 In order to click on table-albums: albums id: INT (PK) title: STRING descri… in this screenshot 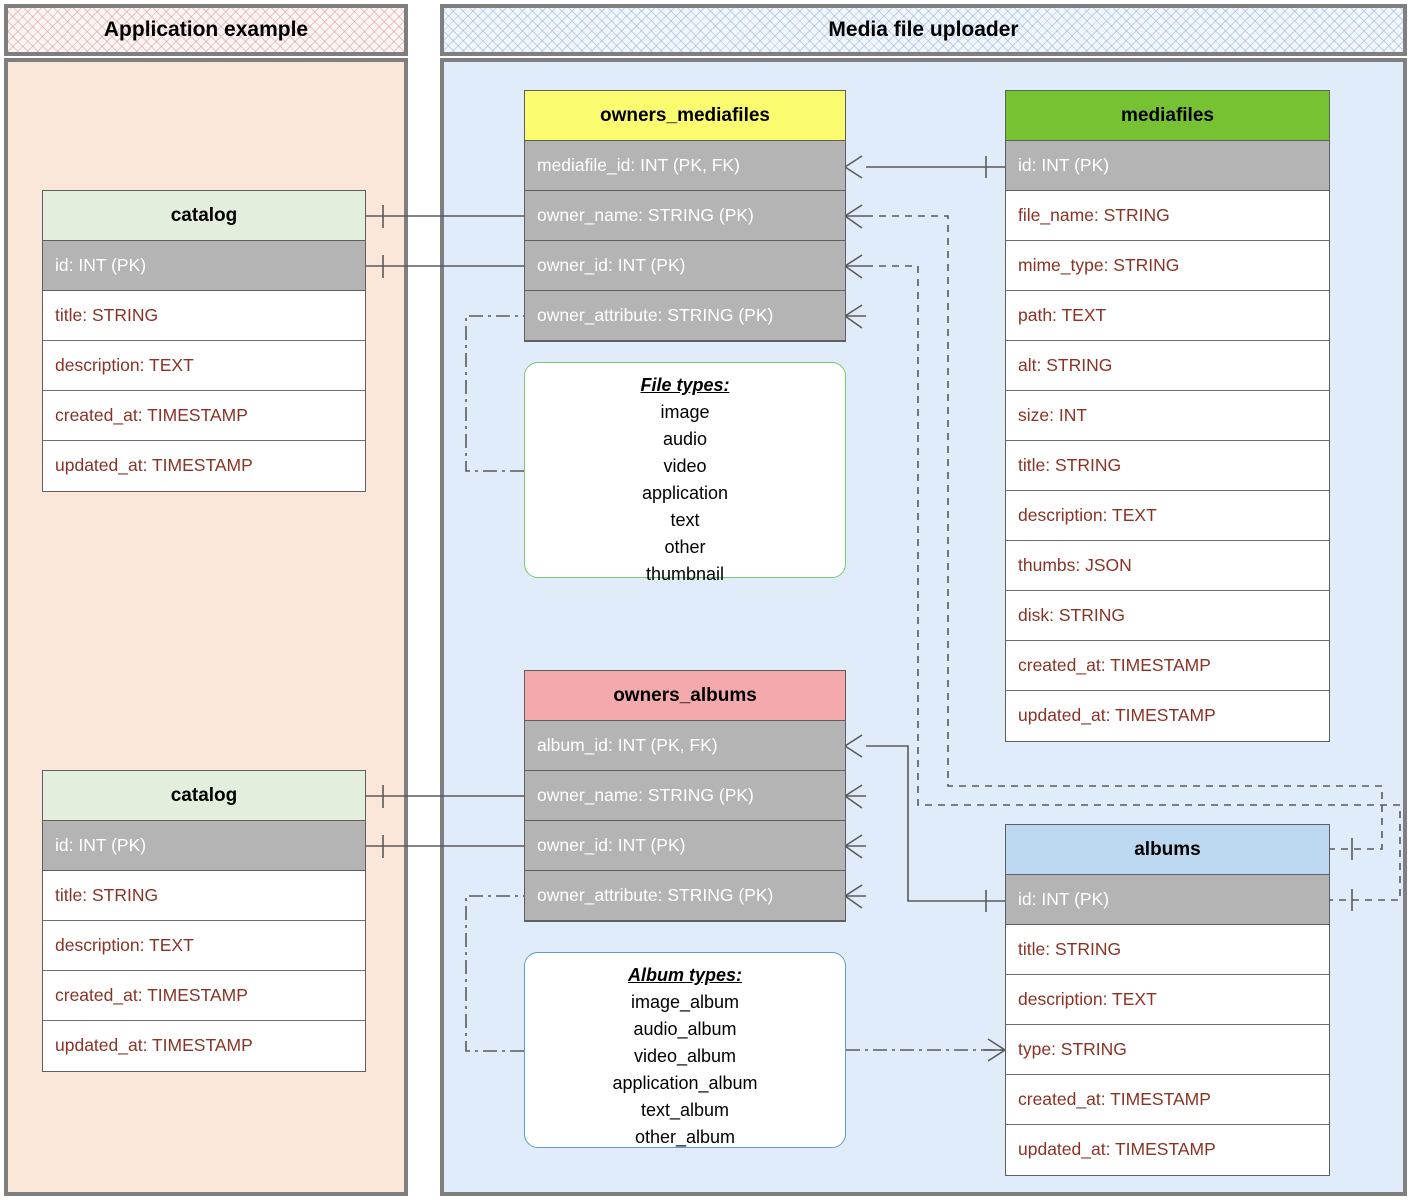, I will do `click(1167, 1000)`.